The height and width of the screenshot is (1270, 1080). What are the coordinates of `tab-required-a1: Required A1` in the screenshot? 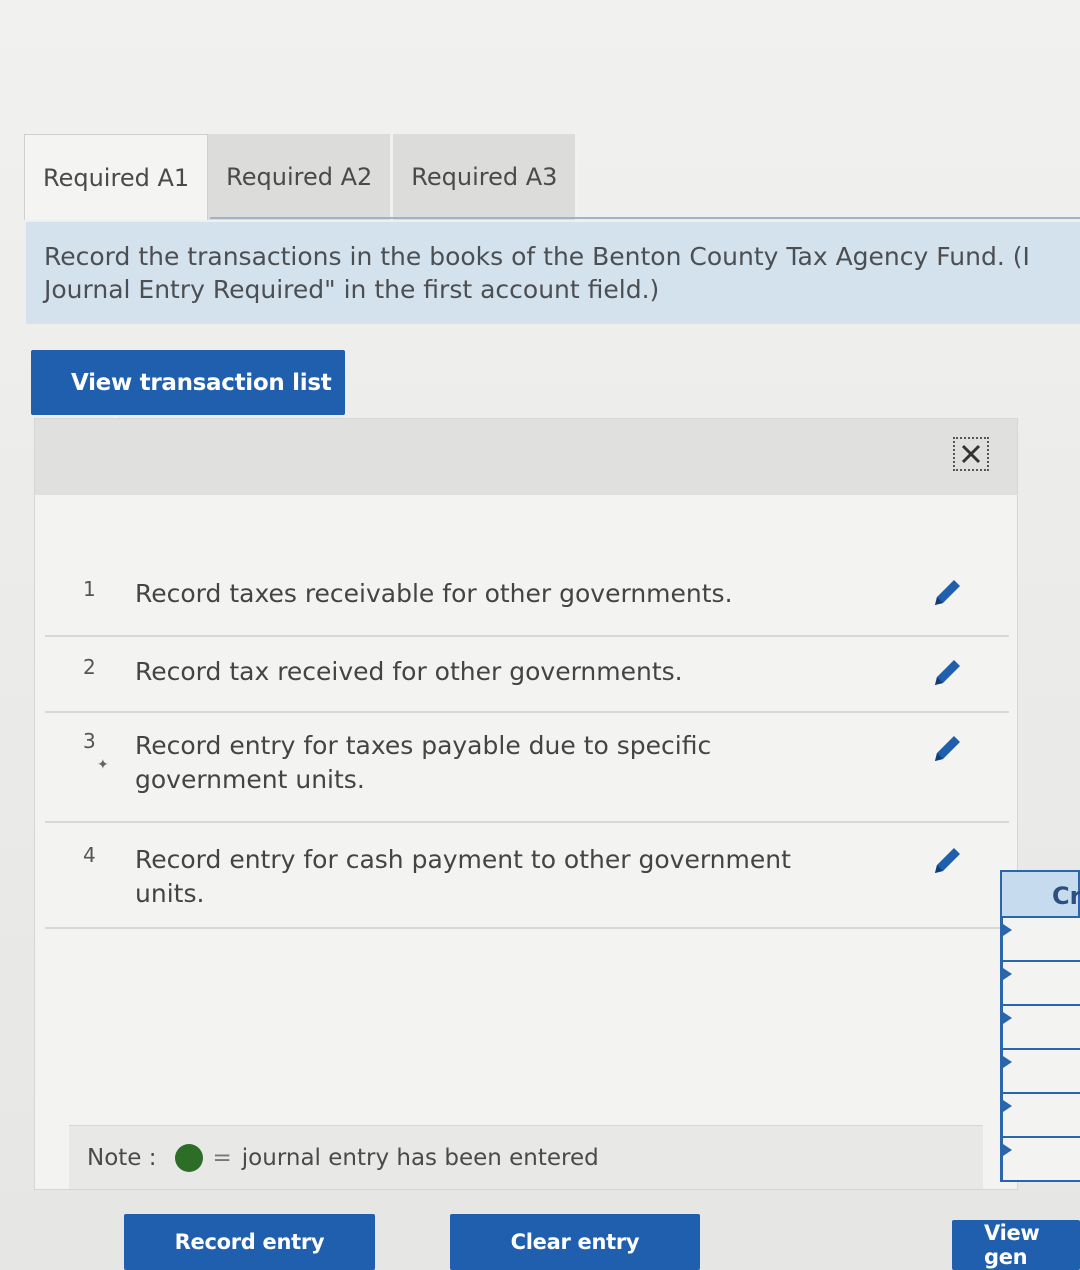 It's located at (116, 177).